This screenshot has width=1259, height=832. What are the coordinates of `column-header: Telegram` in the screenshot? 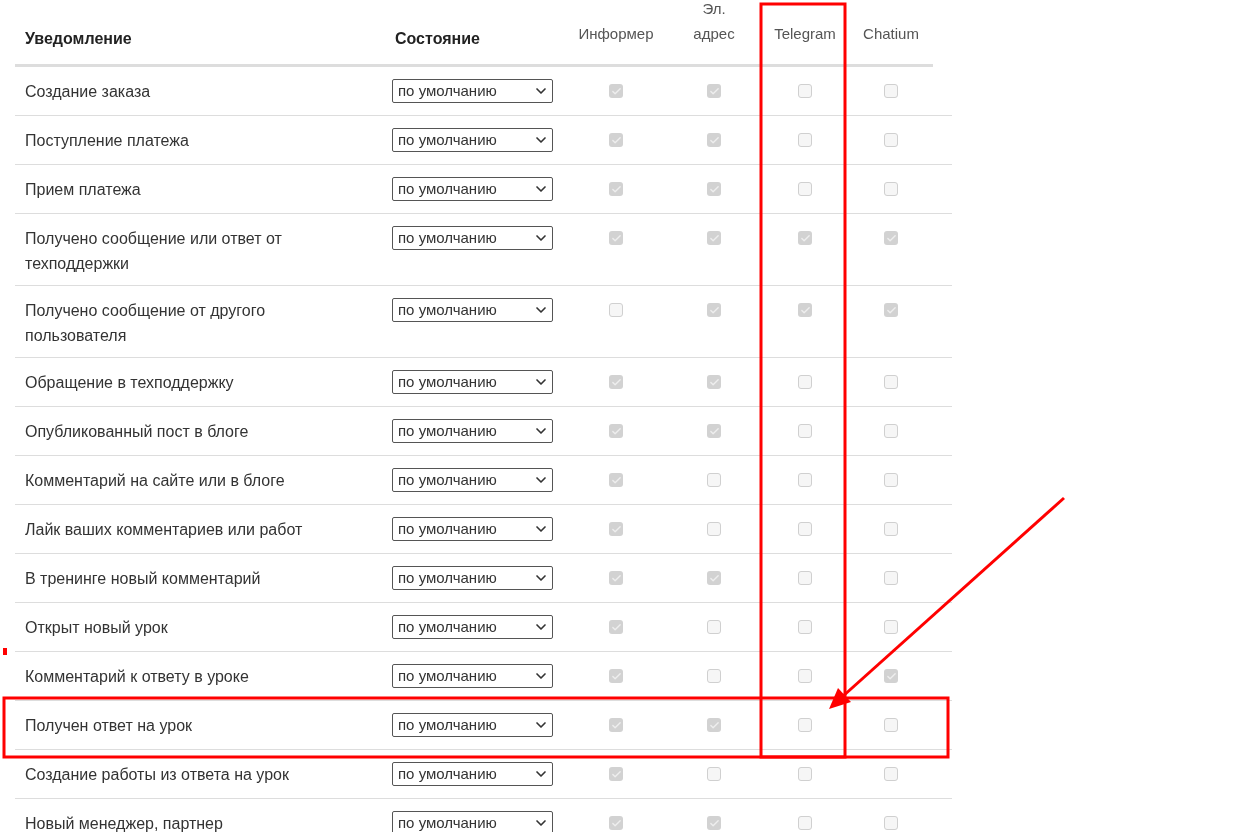 It's located at (805, 34).